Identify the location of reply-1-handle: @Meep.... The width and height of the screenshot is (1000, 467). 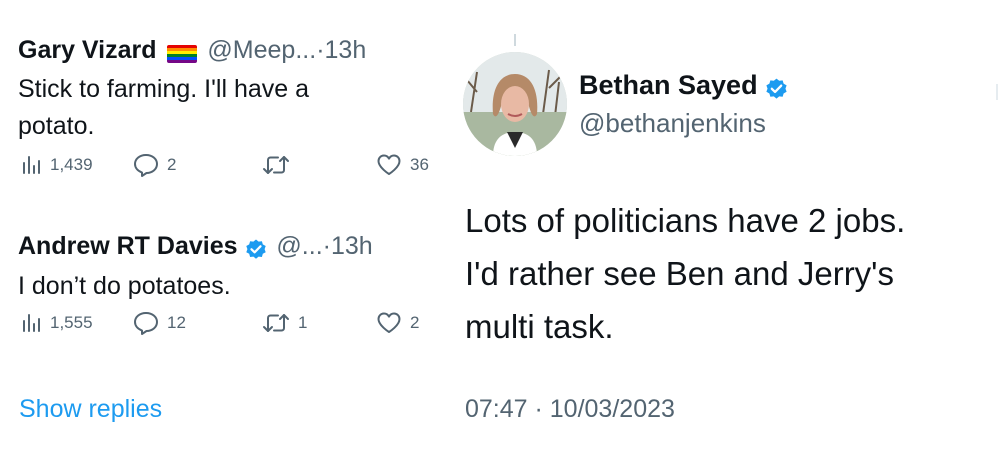
(261, 50).